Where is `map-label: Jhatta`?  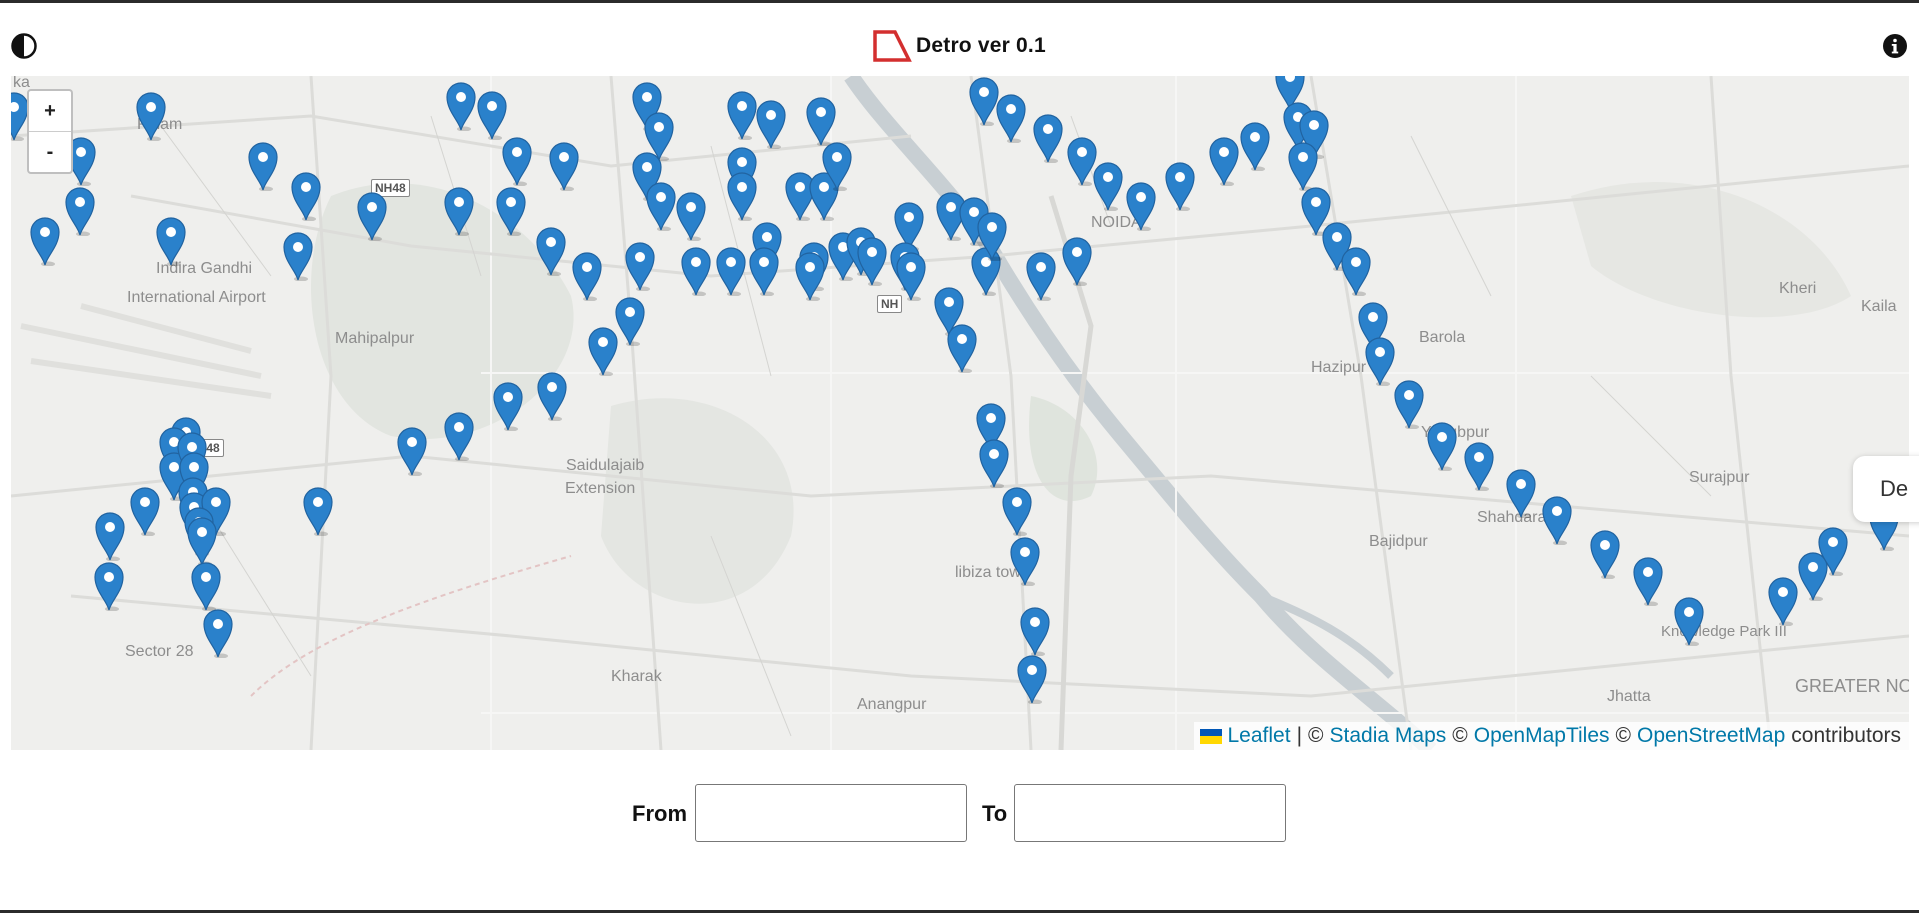
map-label: Jhatta is located at coordinates (1629, 696).